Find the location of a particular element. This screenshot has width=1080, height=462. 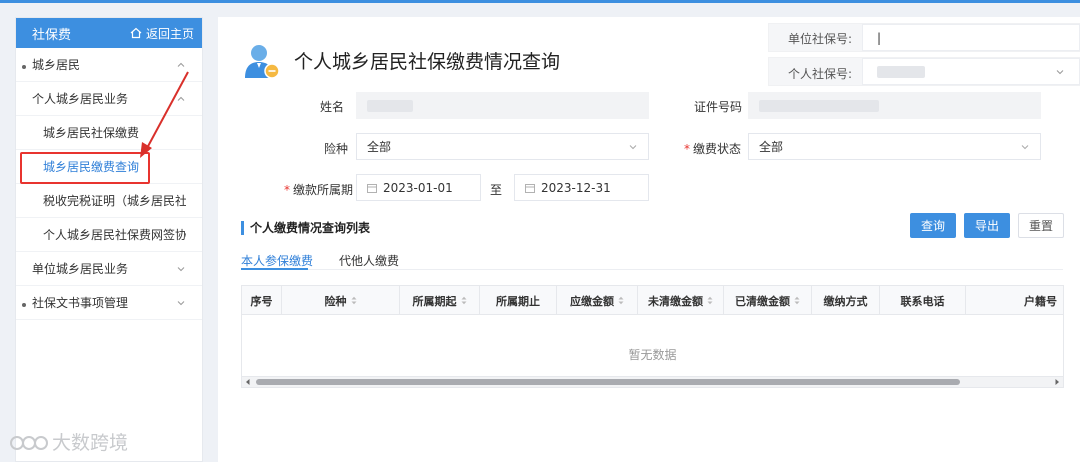

home-link: 返回主页 is located at coordinates (162, 33).